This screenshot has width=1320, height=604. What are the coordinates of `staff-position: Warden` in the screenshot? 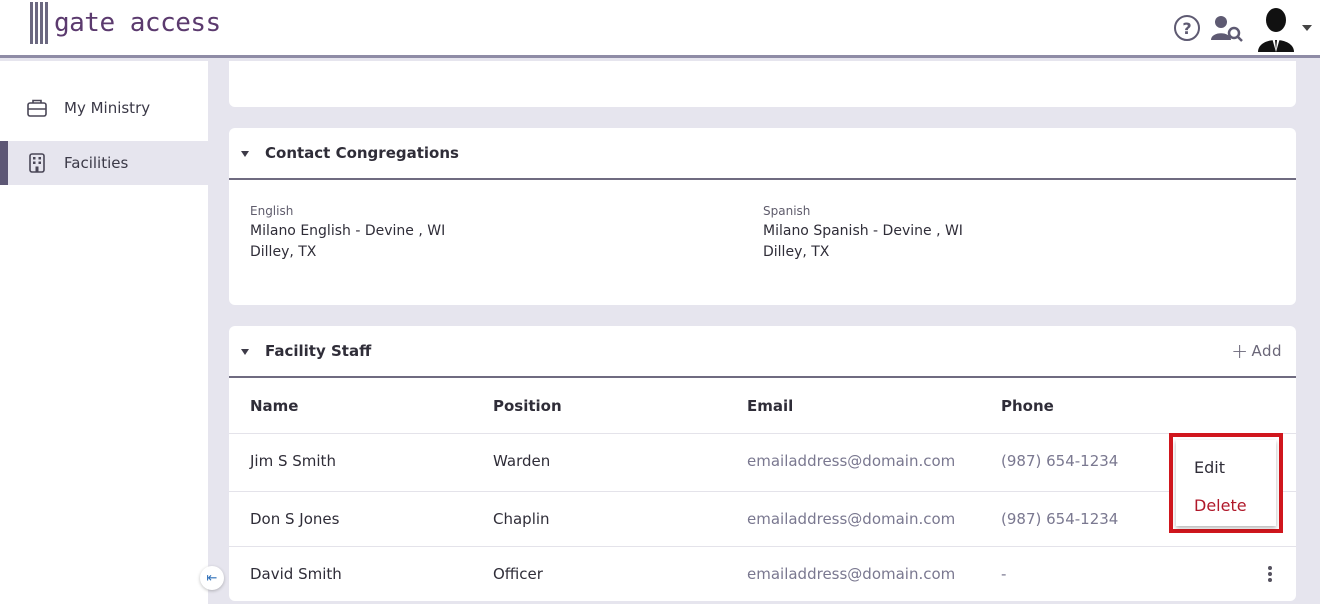 It's located at (522, 461).